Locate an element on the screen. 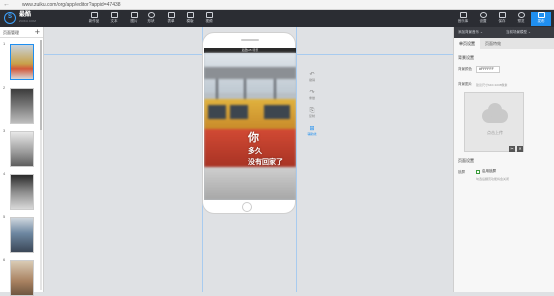 This screenshot has height=296, width=554. settings-icon is located at coordinates (483, 15).